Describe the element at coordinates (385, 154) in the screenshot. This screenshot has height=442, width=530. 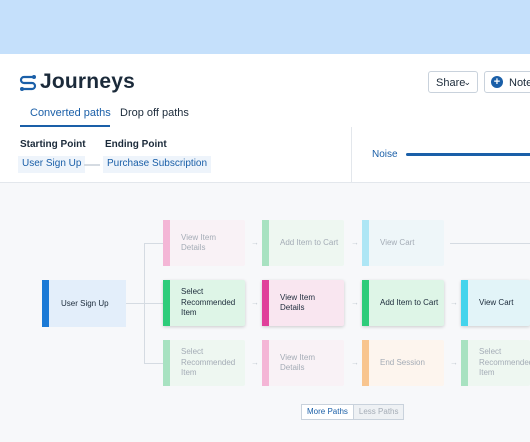
I see `noise-label: Noise` at that location.